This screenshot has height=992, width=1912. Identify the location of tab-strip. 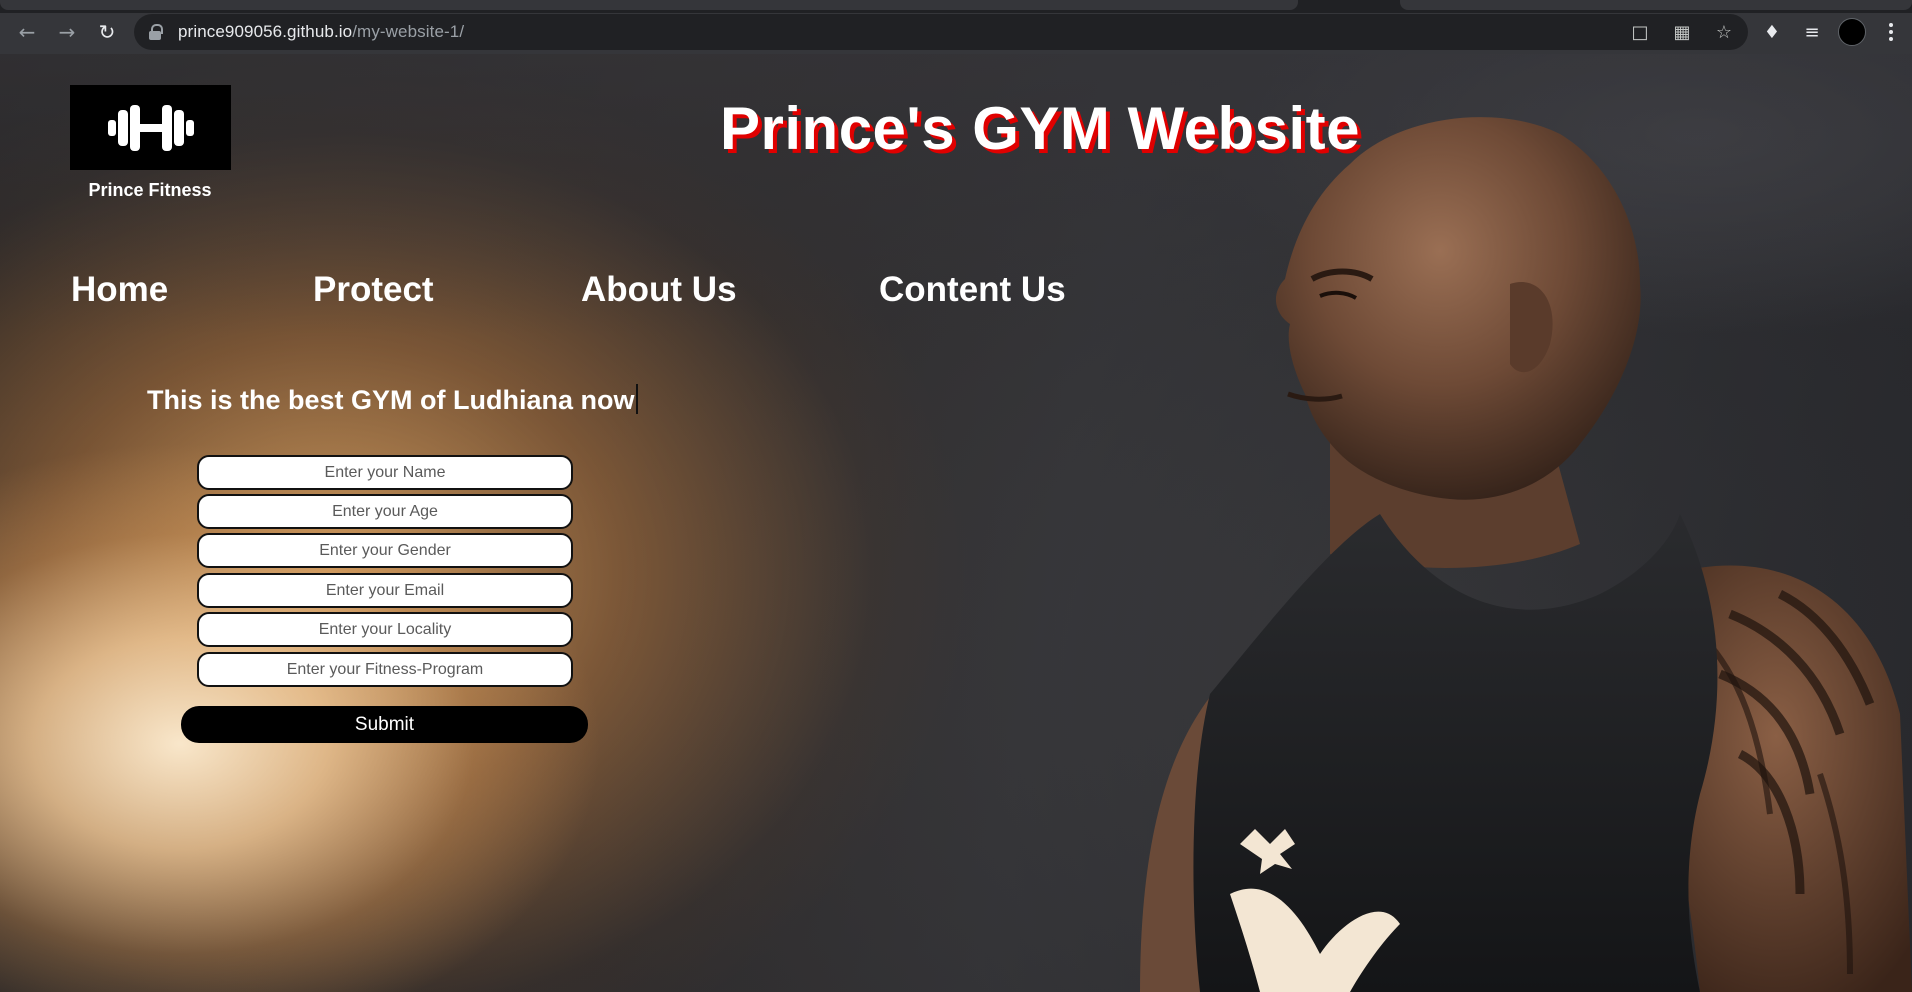
(956, 6).